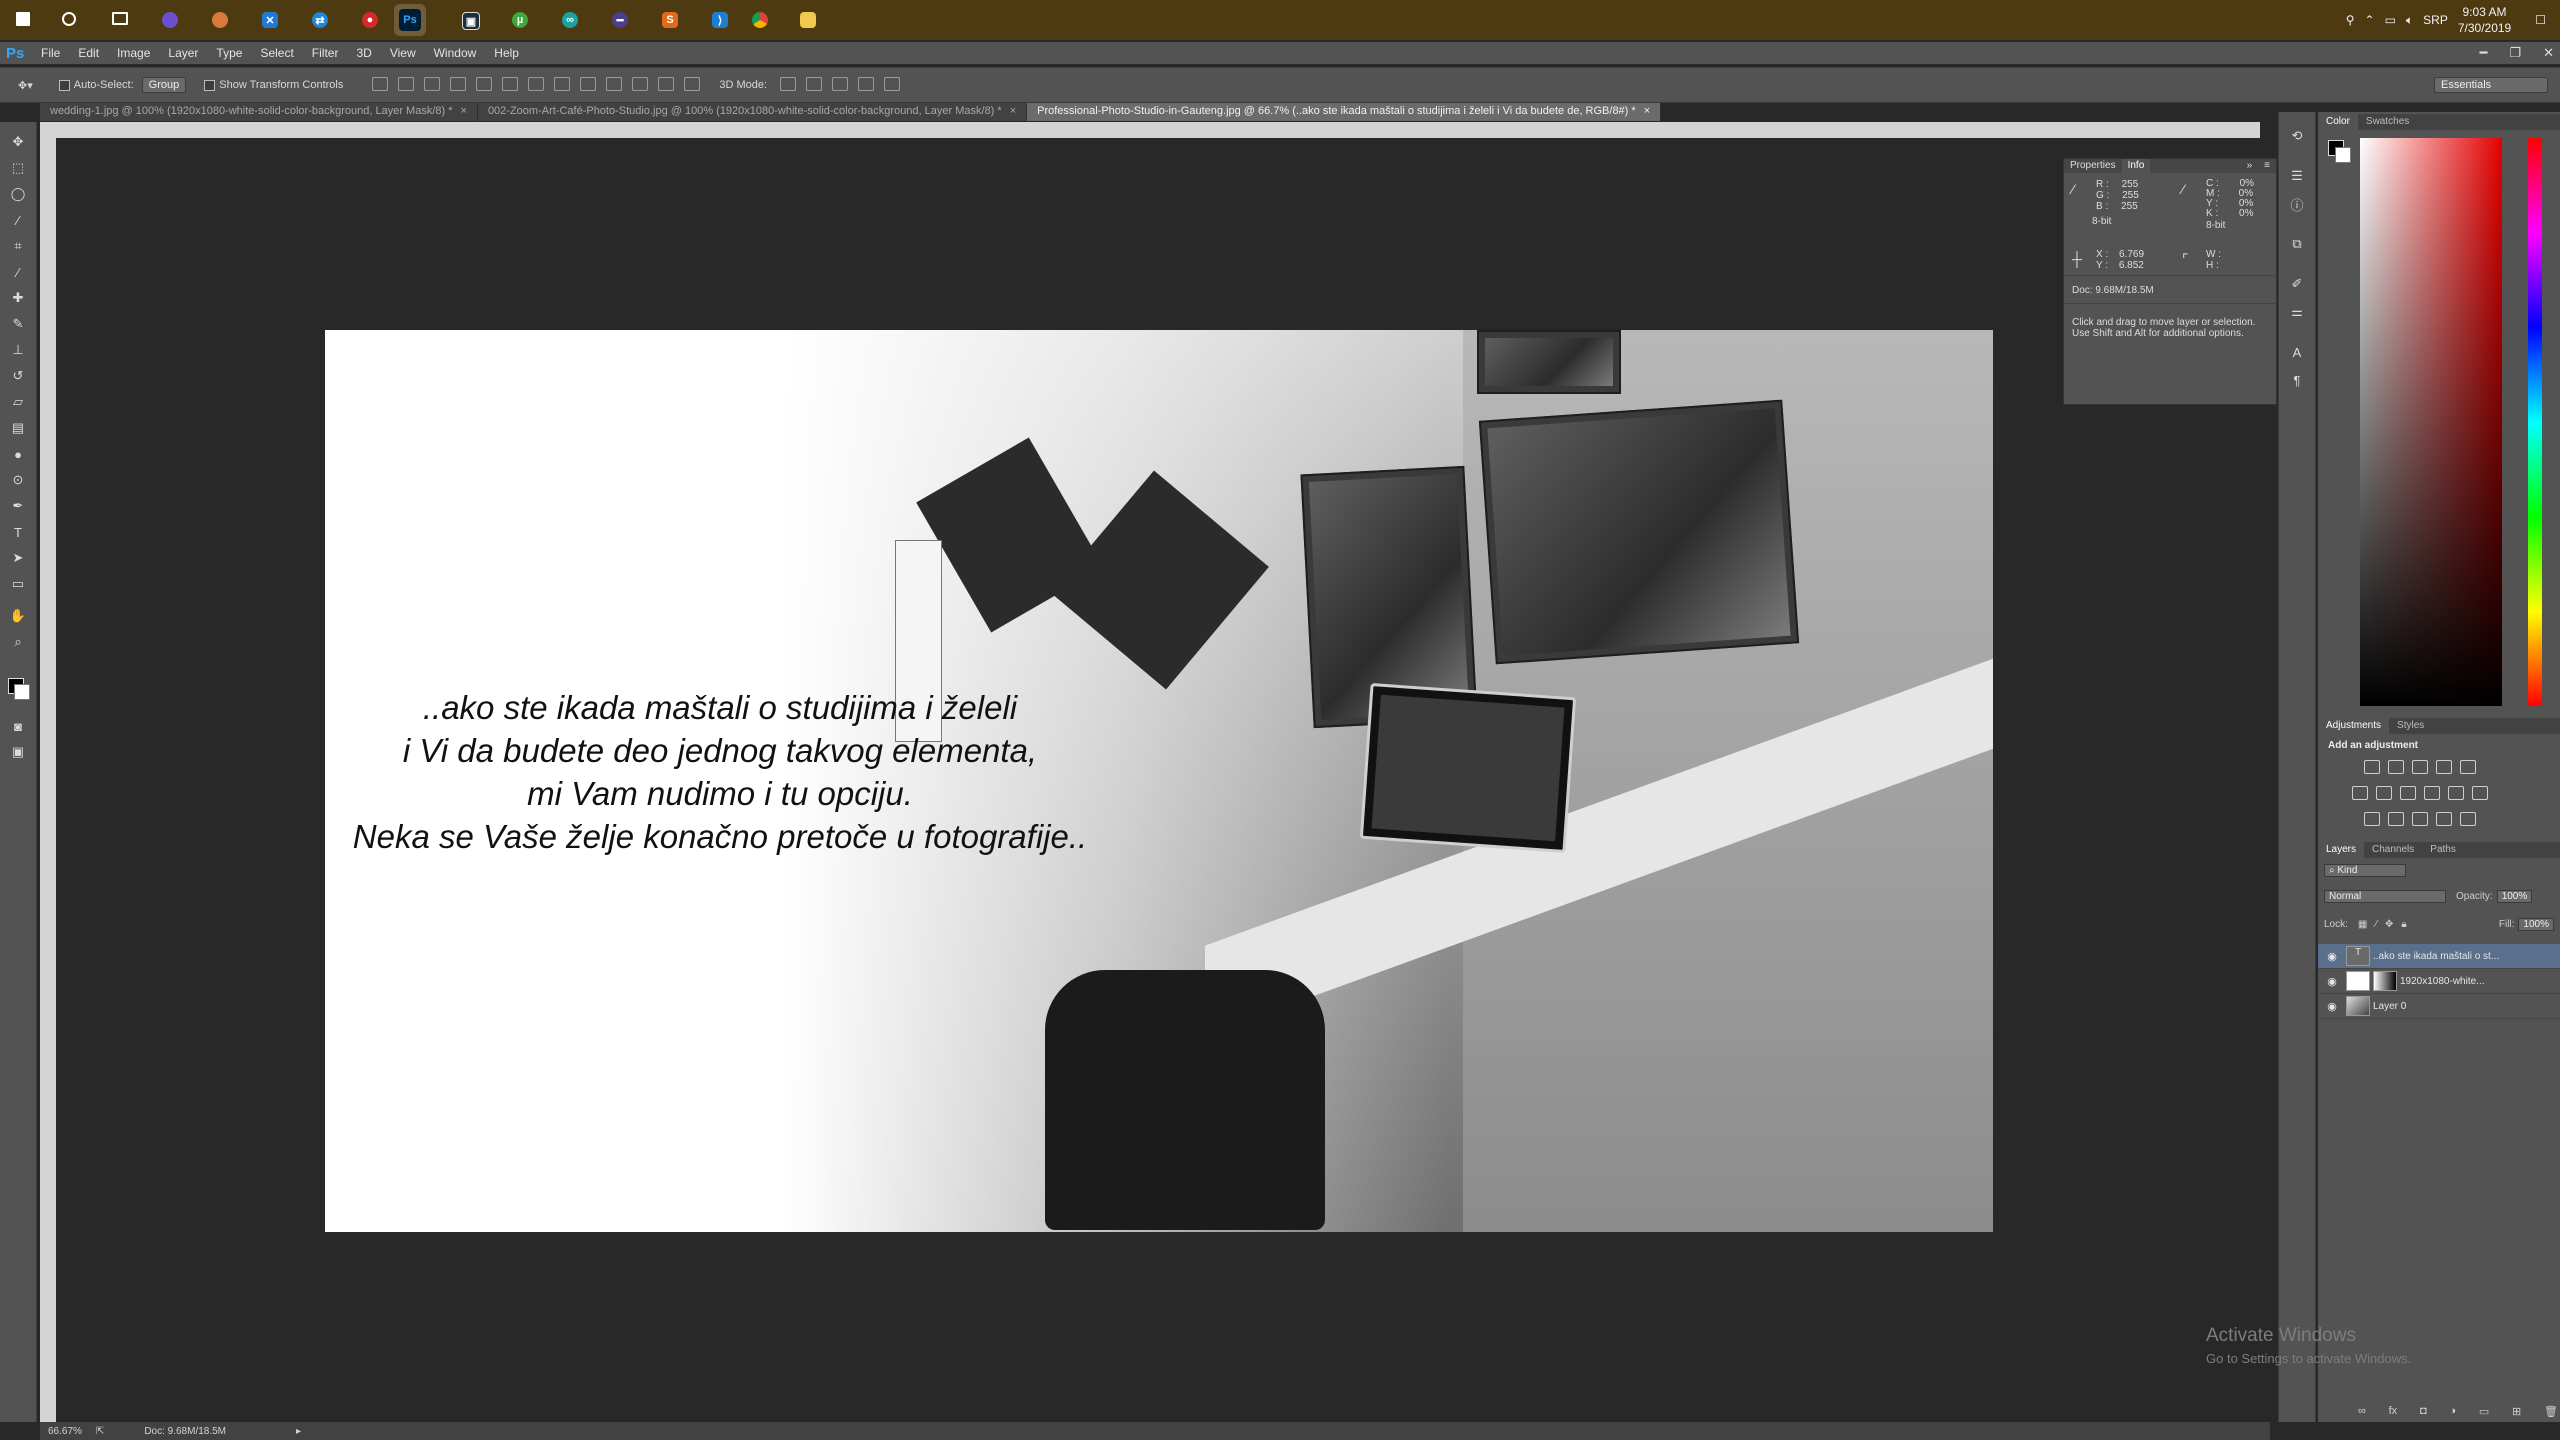  I want to click on type-tool-icon: T, so click(18, 532).